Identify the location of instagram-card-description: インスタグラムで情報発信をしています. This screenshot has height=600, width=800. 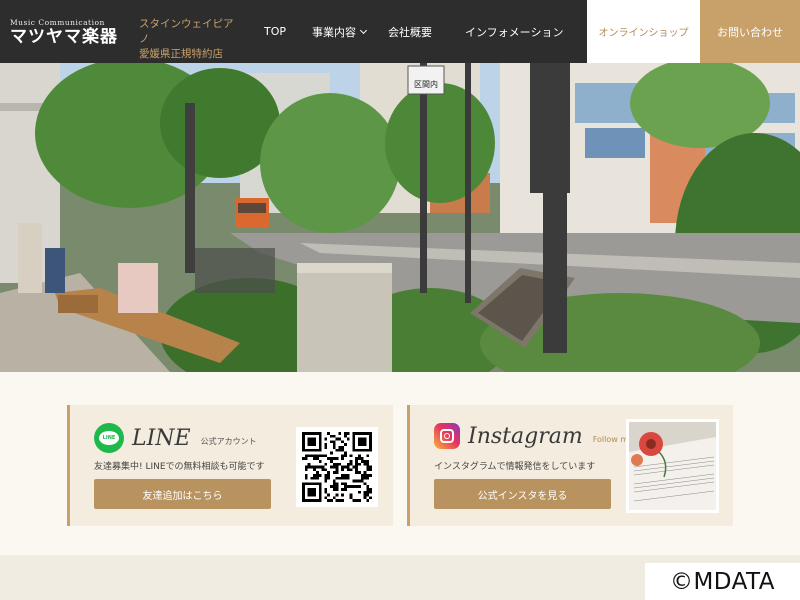
(515, 467).